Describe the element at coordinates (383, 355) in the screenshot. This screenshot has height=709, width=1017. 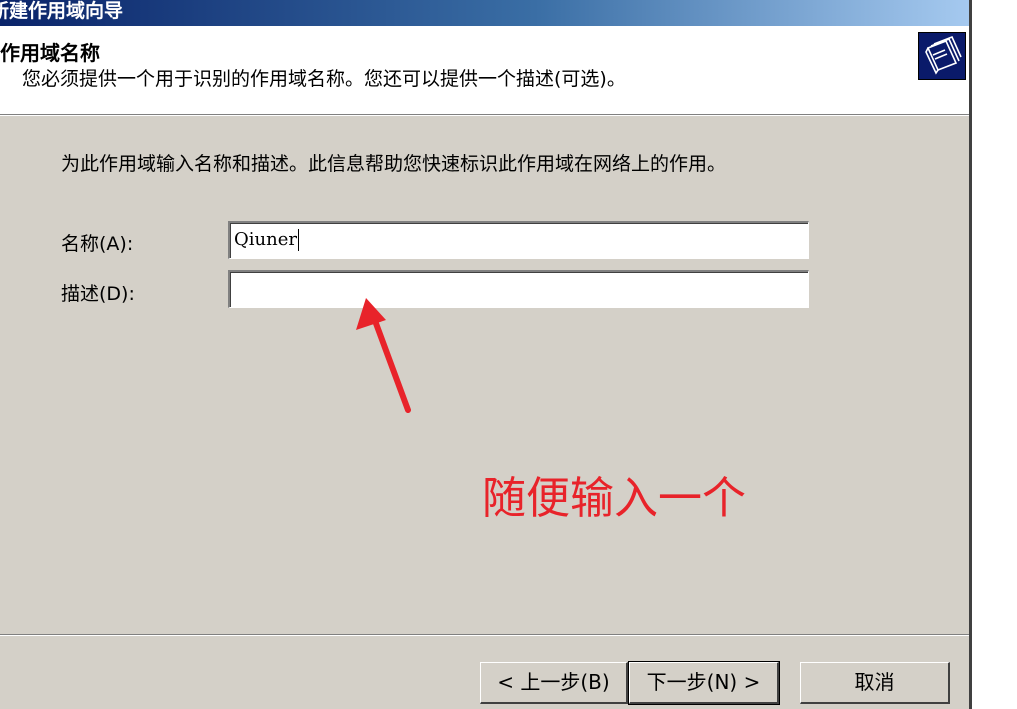
I see `red-arrow-annotation` at that location.